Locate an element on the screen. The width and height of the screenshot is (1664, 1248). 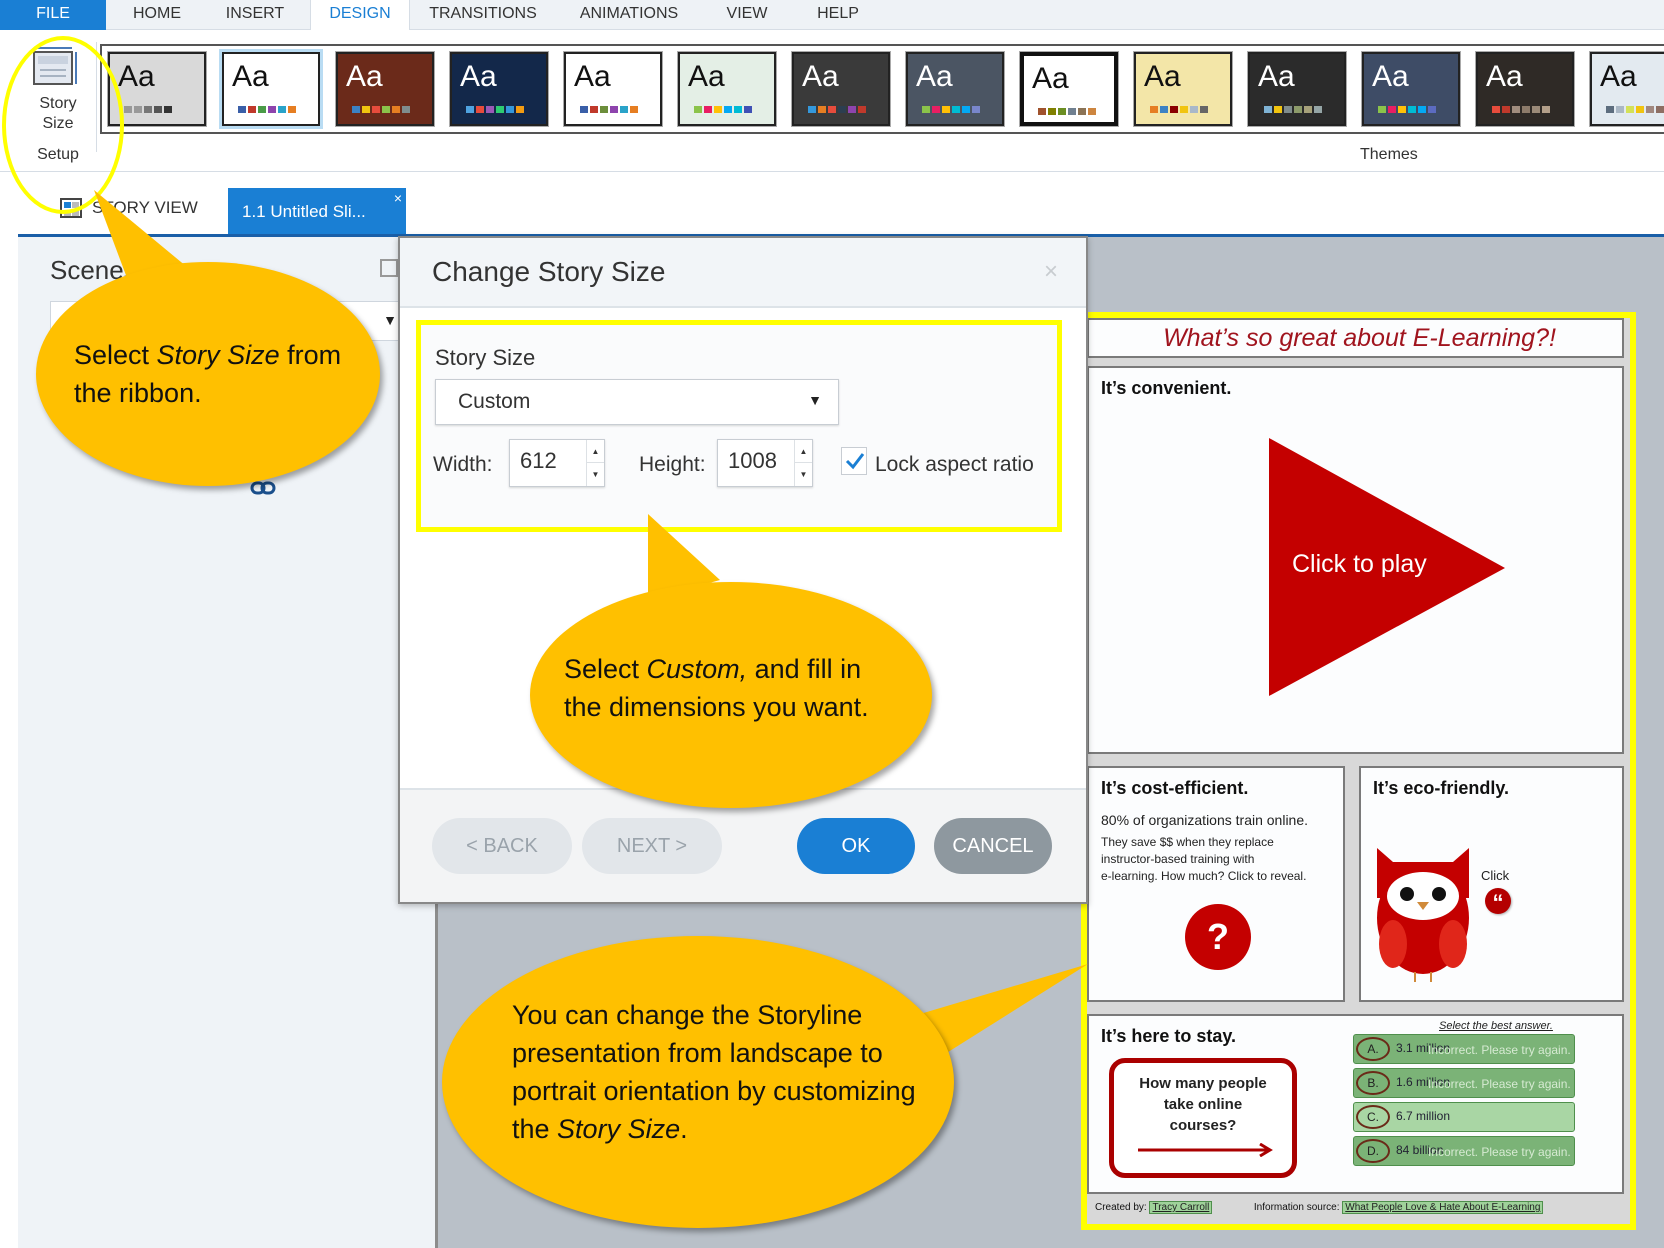
height-stepper: 1008 ▲ ▼ is located at coordinates (765, 463).